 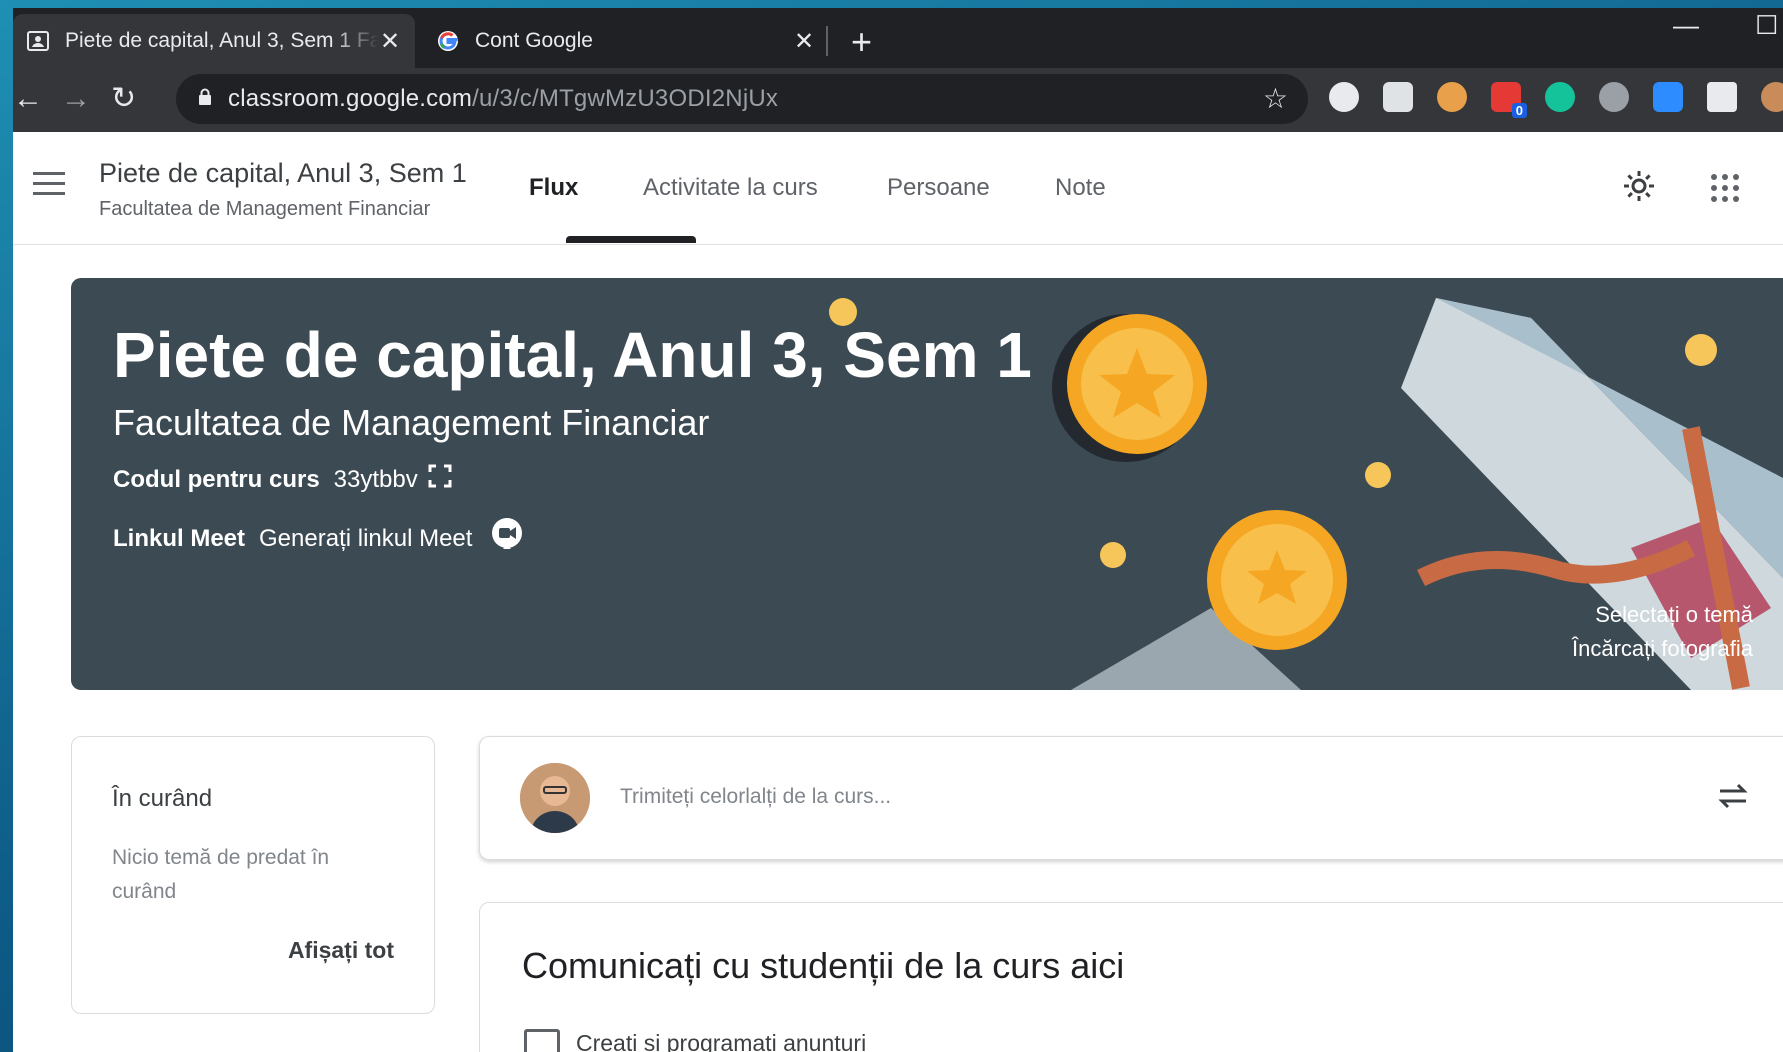 What do you see at coordinates (555, 798) in the screenshot?
I see `user-avatar` at bounding box center [555, 798].